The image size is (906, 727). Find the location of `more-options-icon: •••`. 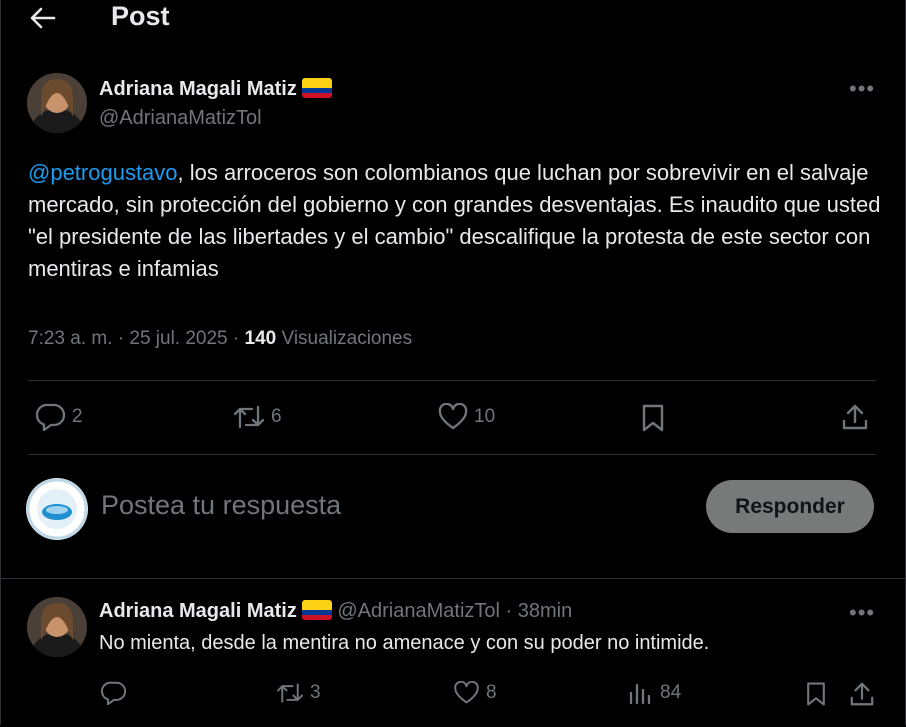

more-options-icon: ••• is located at coordinates (862, 89).